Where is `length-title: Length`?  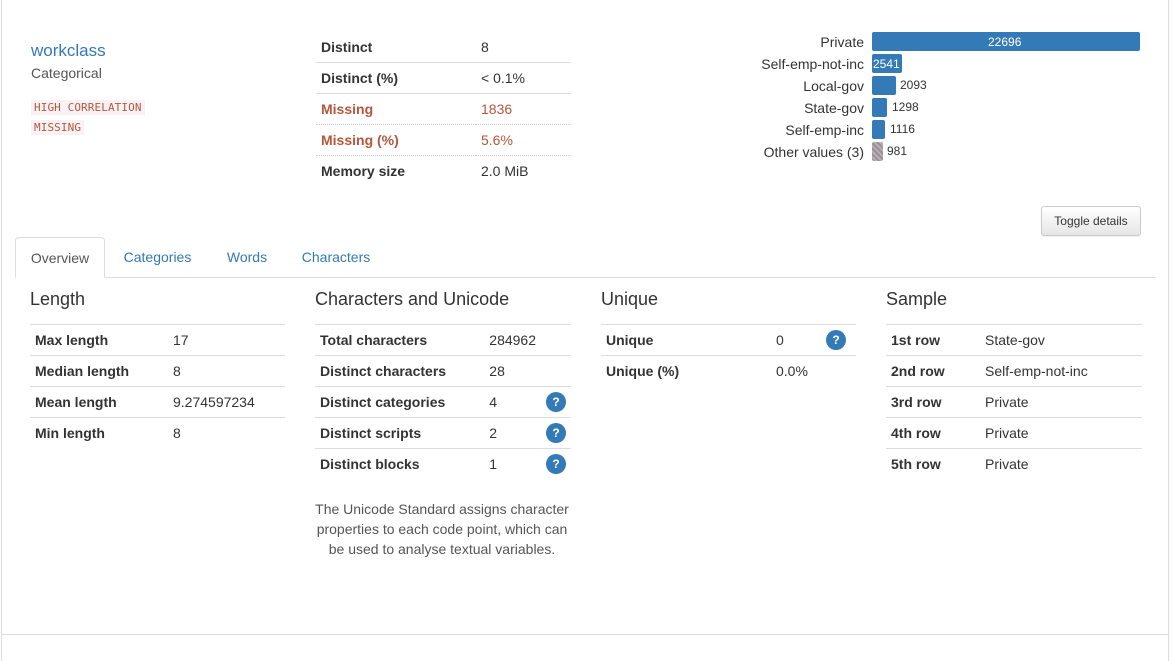
length-title: Length is located at coordinates (58, 299).